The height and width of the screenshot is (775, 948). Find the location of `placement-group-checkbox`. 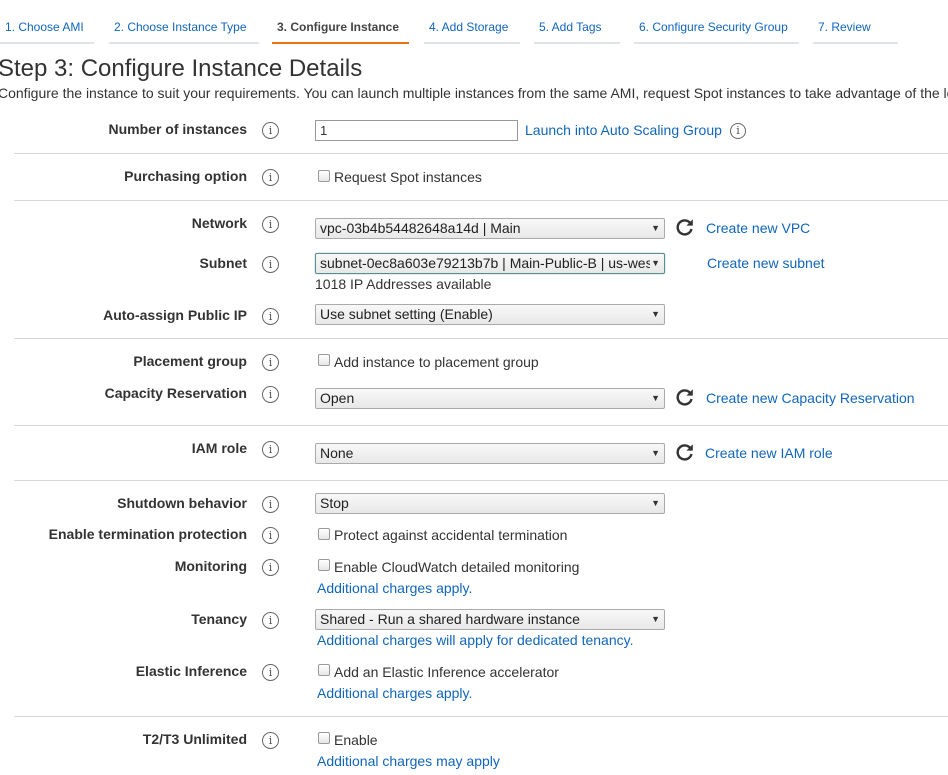

placement-group-checkbox is located at coordinates (324, 360).